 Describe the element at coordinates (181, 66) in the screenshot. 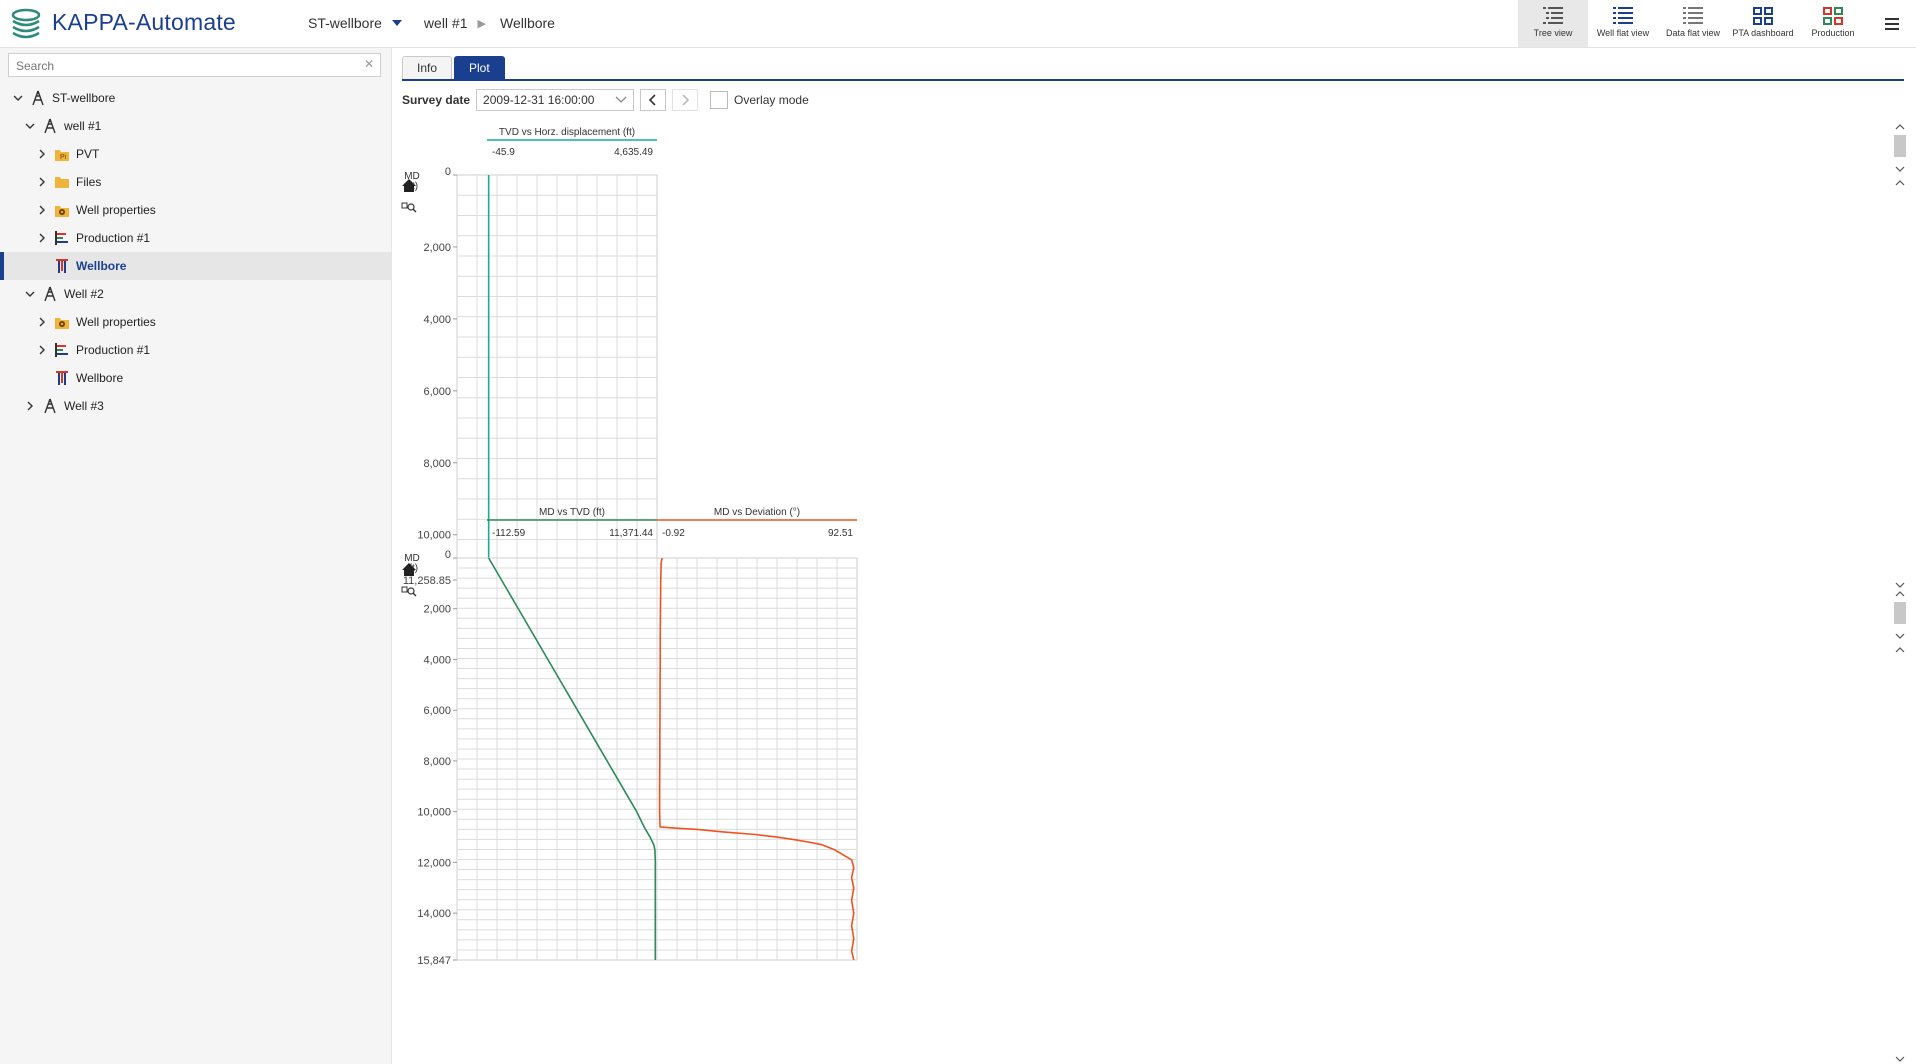

I see `search-input` at that location.